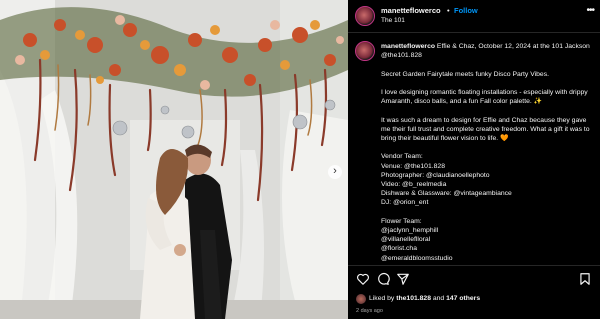 This screenshot has width=600, height=319. Describe the element at coordinates (393, 20) in the screenshot. I see `location-link: The 101` at that location.